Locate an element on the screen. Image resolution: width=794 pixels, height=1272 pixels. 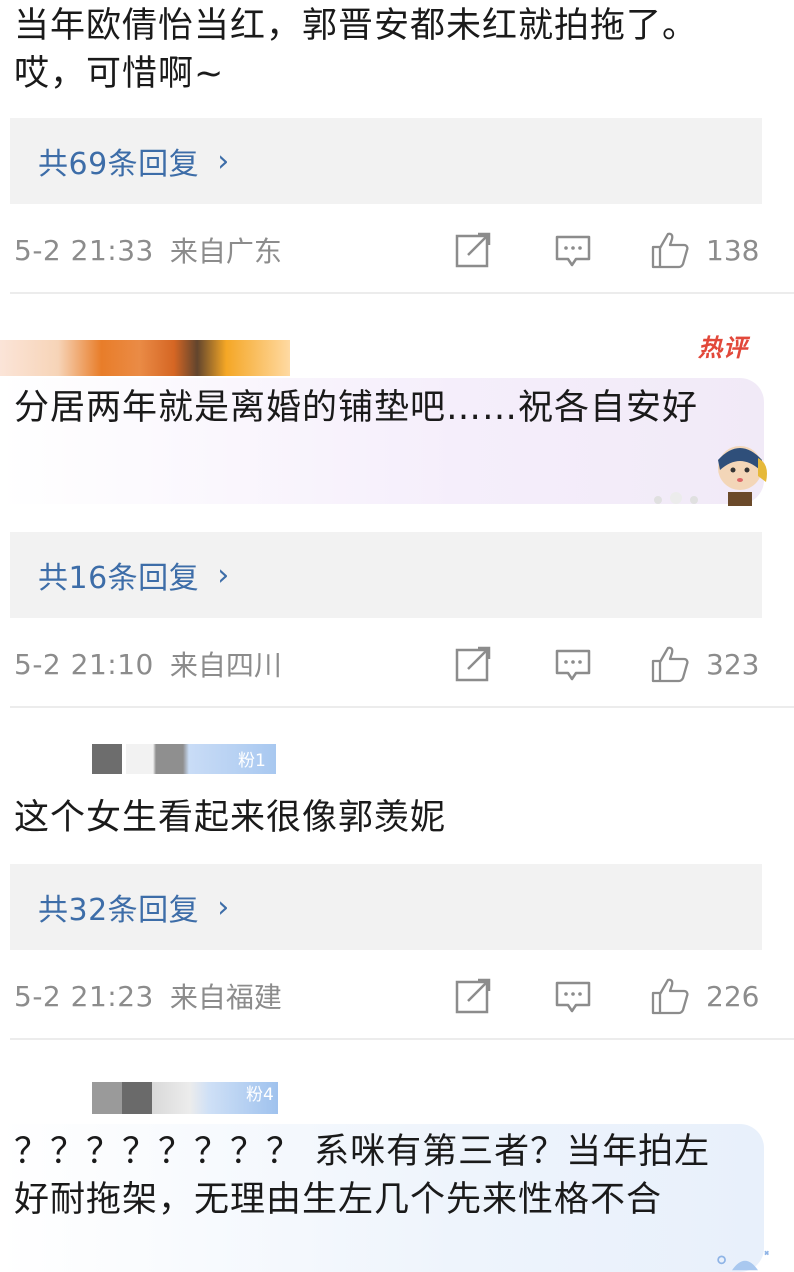
comment-text: 分居两年就是离婚的铺垫吧……祝各自安好 is located at coordinates (356, 408).